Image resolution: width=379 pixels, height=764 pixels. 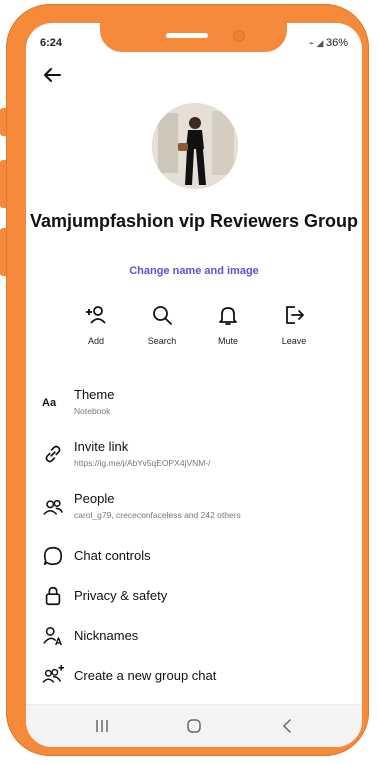 I want to click on people-icon, so click(x=53, y=508).